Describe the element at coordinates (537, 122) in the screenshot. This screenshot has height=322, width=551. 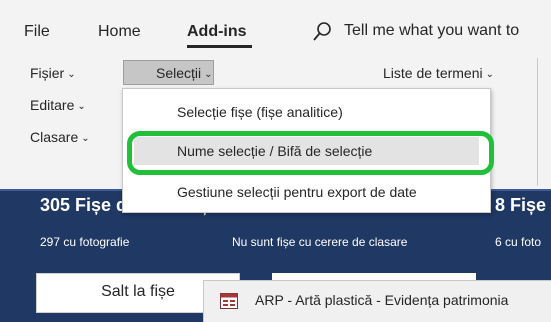
I see `ribbon-group-divider` at that location.